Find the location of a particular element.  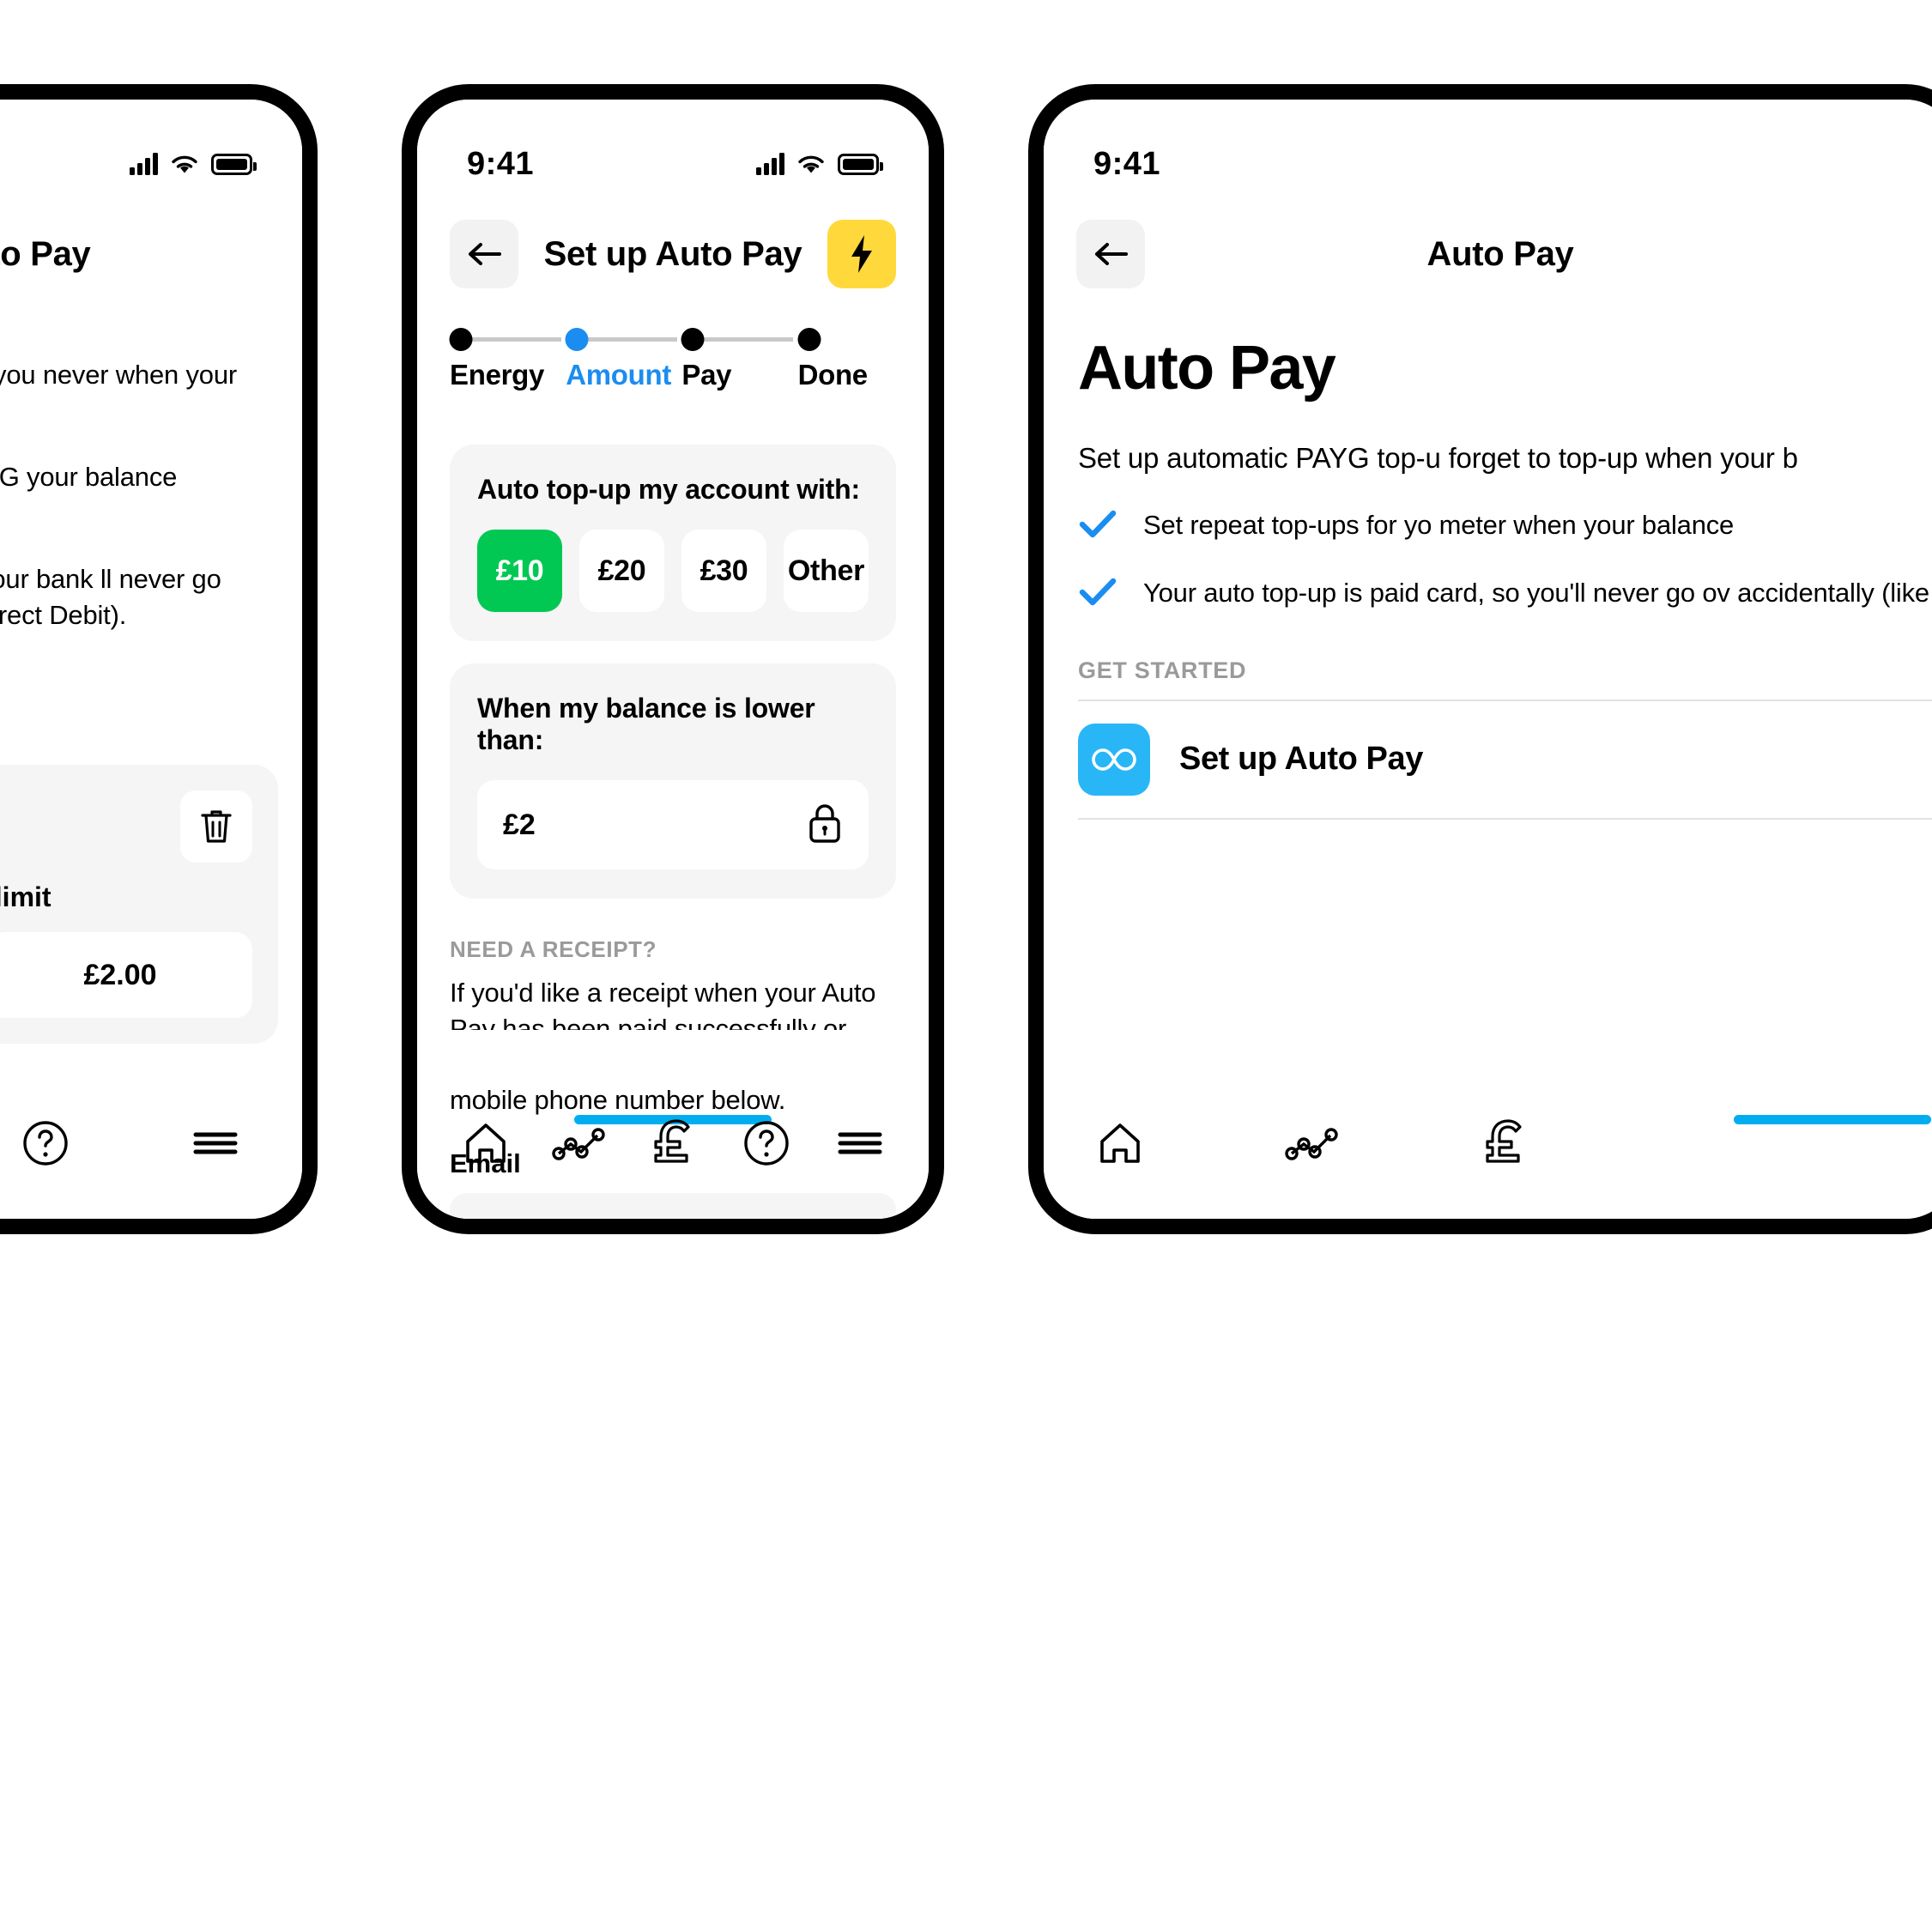

receipt-kicker: NEED A RECEIPT? is located at coordinates (553, 949).